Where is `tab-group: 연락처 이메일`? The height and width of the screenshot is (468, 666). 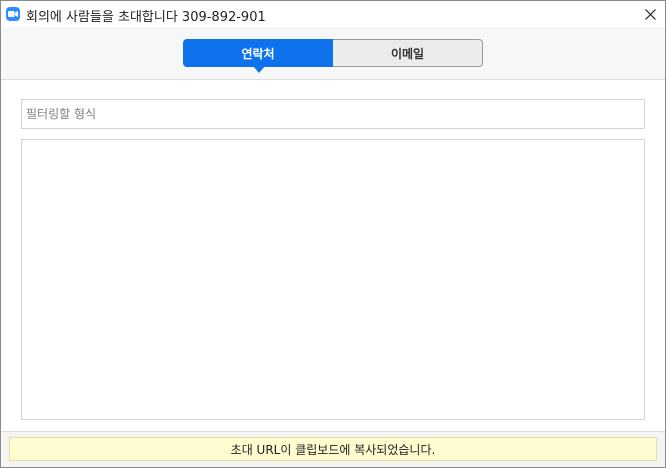 tab-group: 연락처 이메일 is located at coordinates (333, 56).